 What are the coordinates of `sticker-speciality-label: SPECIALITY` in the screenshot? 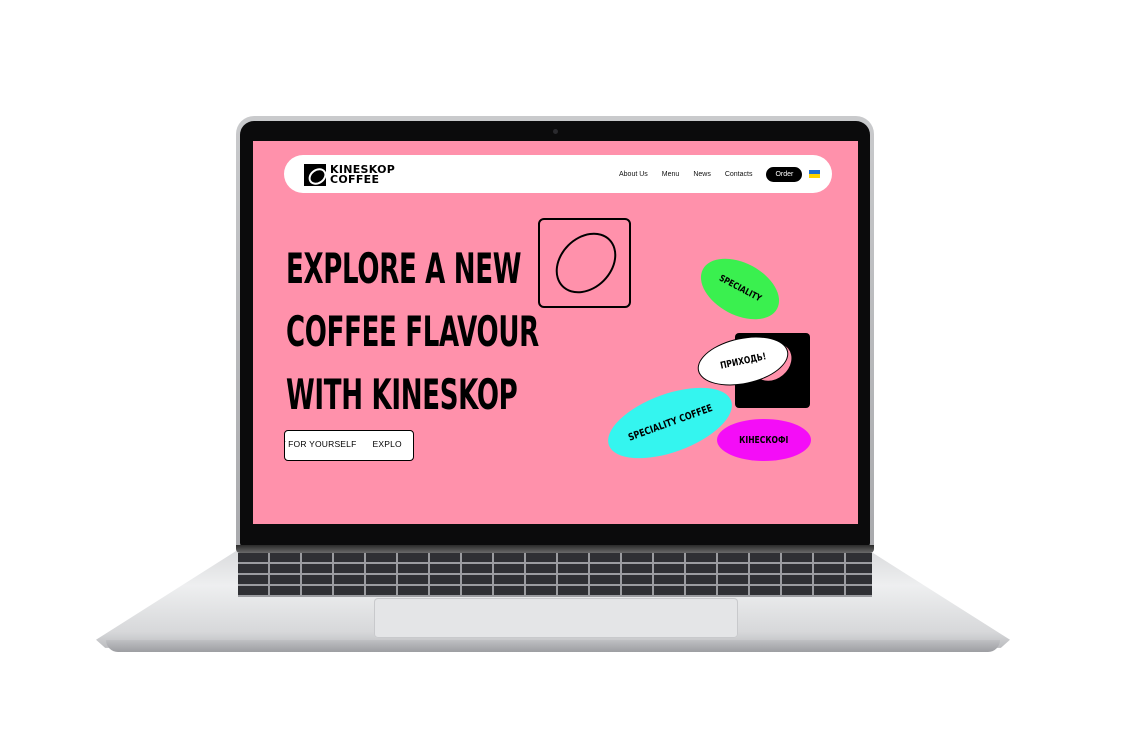 It's located at (740, 289).